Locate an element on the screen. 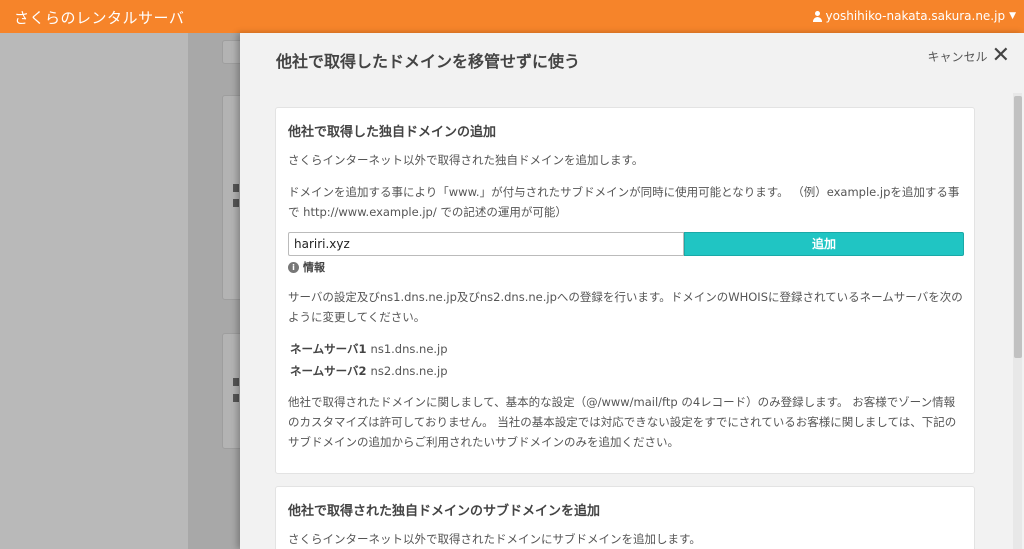 The width and height of the screenshot is (1024, 549). account-menu: yoshihiko-nakata.sakura.ne.jp ▼ is located at coordinates (914, 16).